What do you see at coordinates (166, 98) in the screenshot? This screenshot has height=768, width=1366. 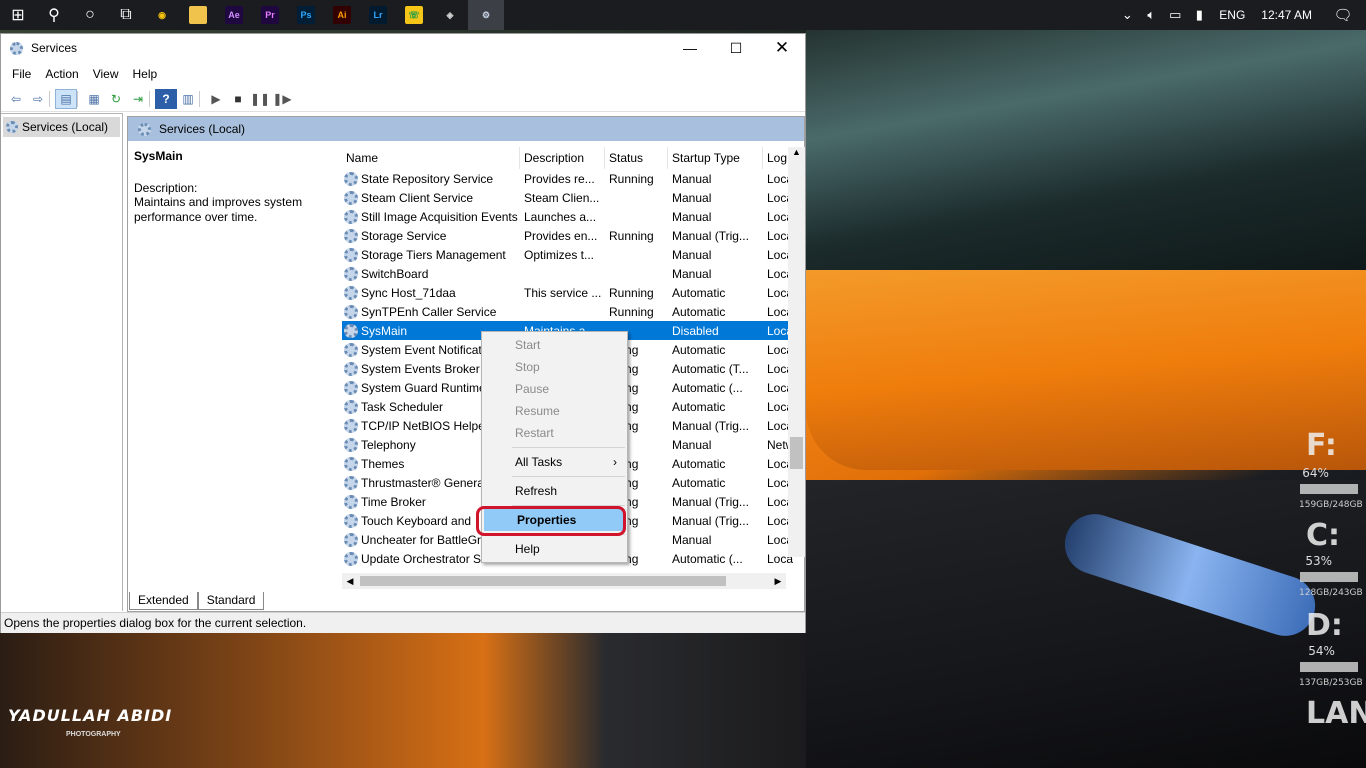 I see `help-icon: ?` at bounding box center [166, 98].